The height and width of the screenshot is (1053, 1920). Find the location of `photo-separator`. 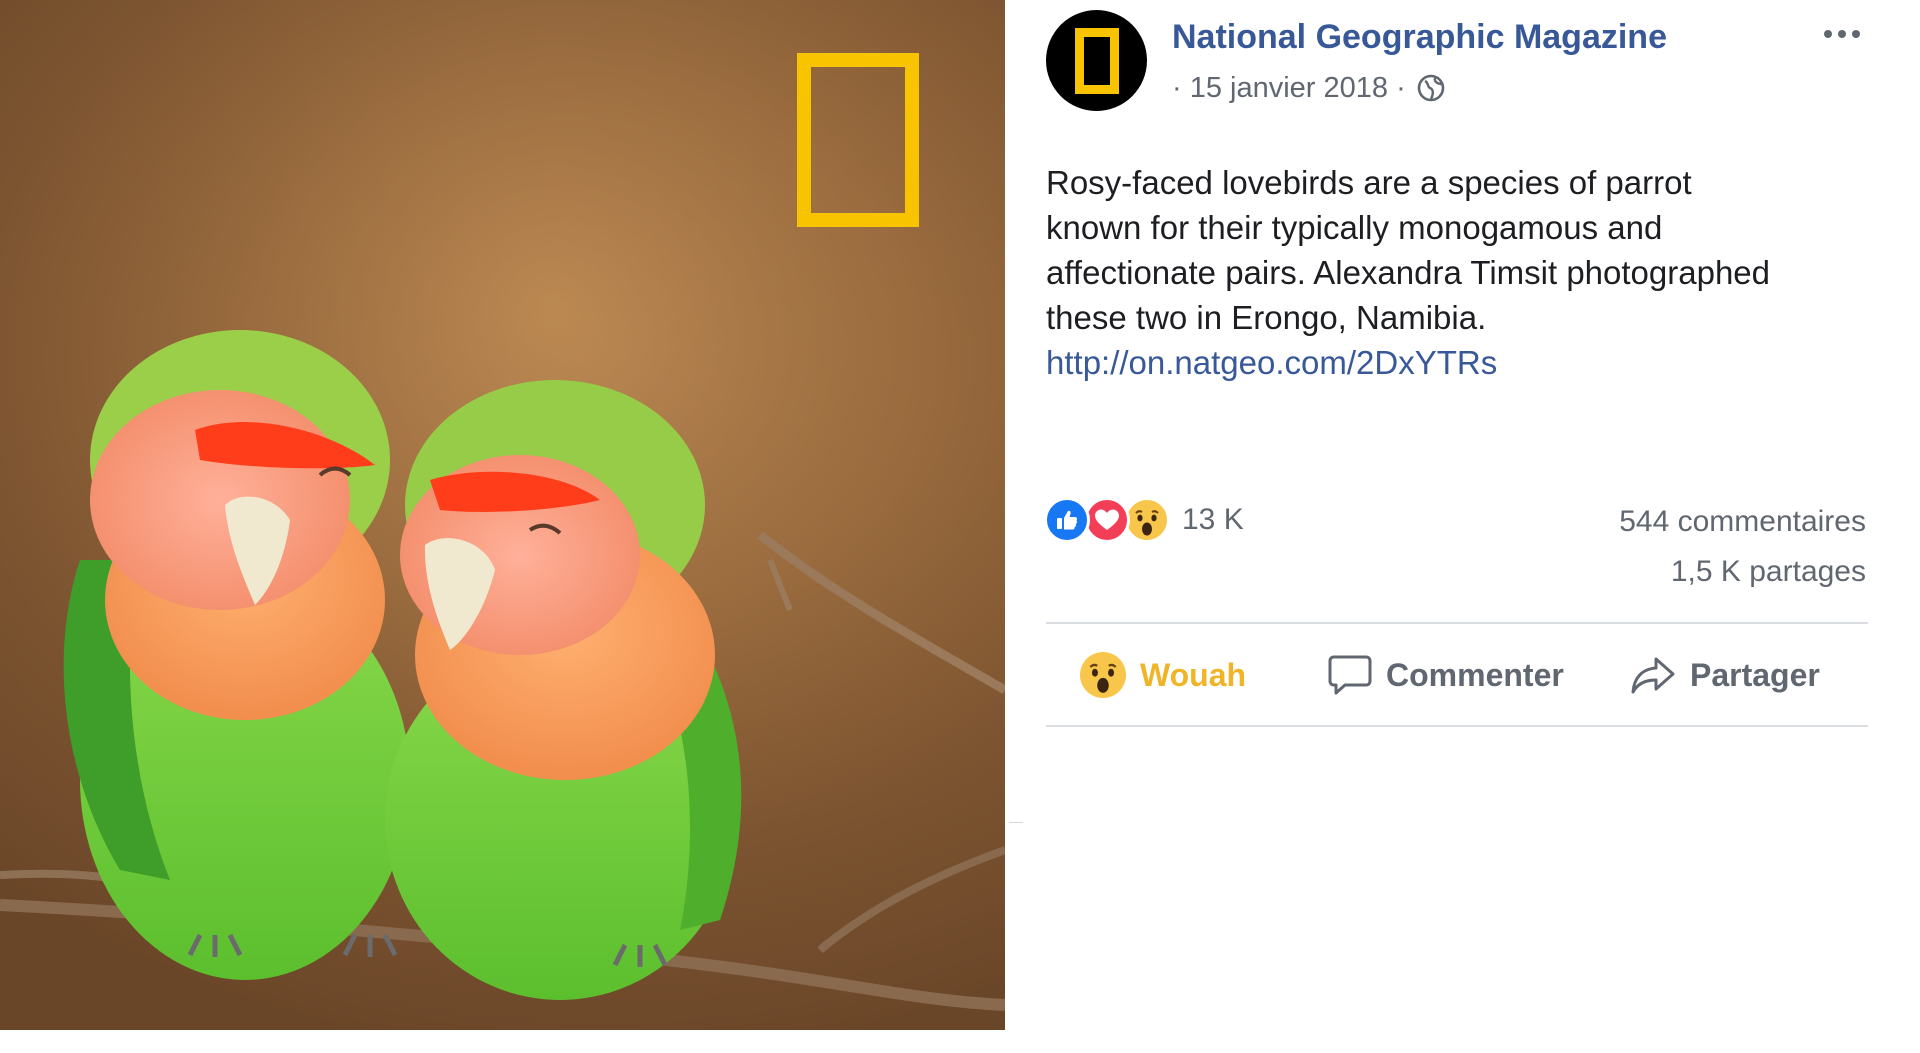

photo-separator is located at coordinates (1007, 515).